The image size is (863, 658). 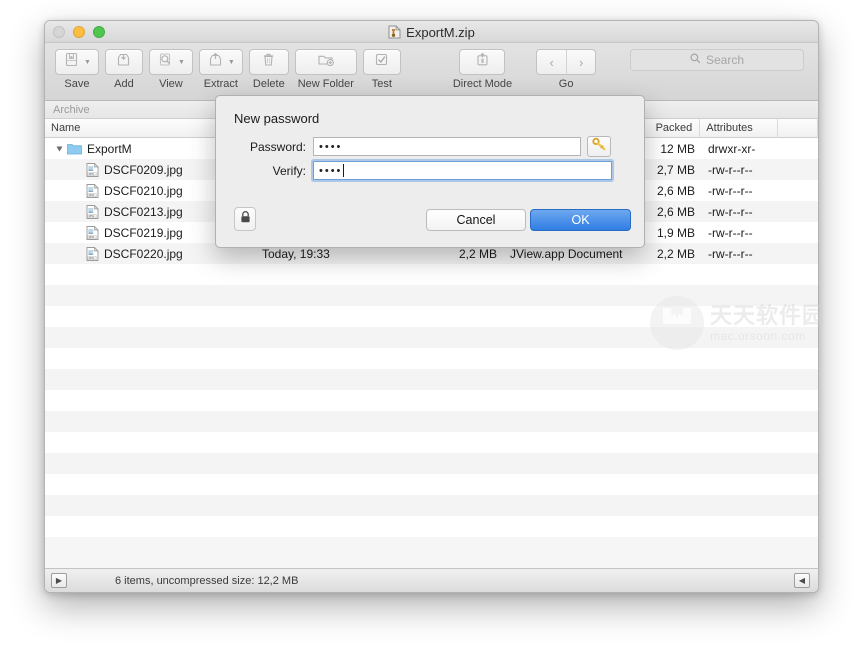 I want to click on scroll-right-icon: ◀, so click(x=802, y=580).